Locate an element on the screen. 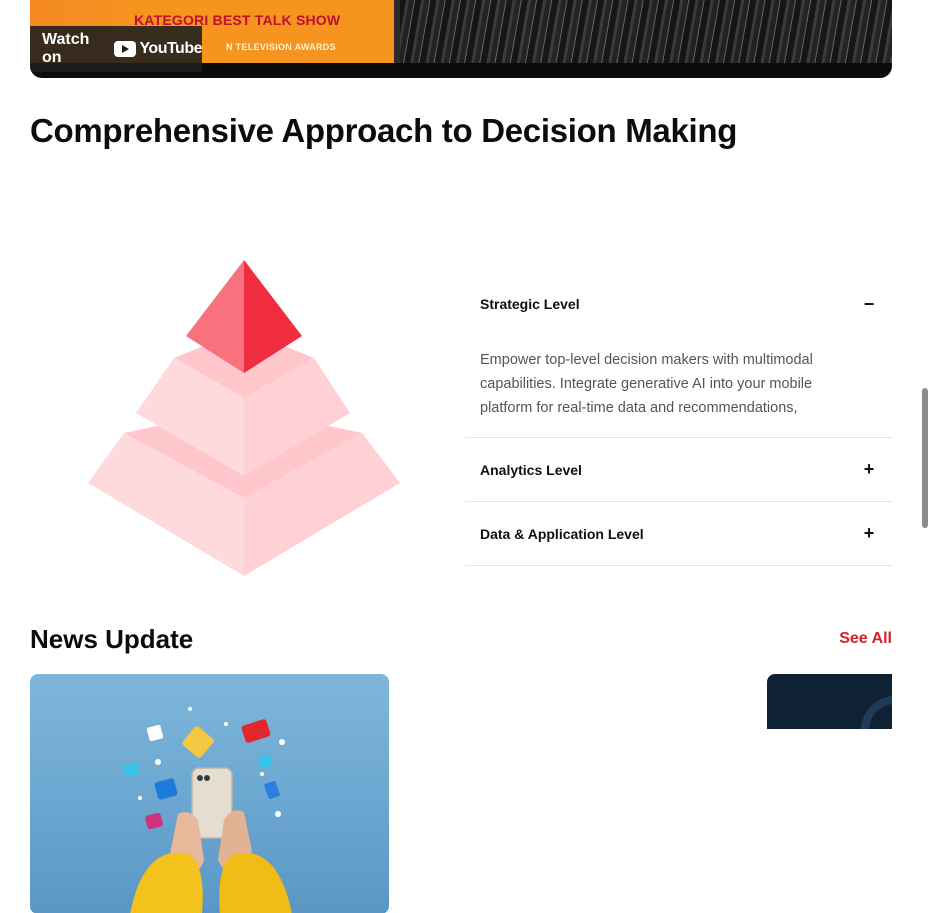  pyramid-illustration is located at coordinates (244, 418).